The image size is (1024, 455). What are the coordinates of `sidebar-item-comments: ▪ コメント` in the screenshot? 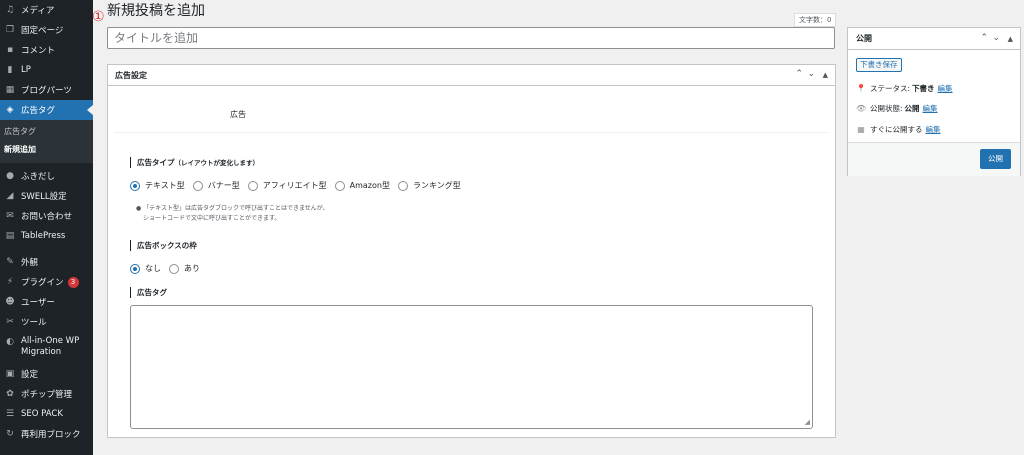 It's located at (46, 50).